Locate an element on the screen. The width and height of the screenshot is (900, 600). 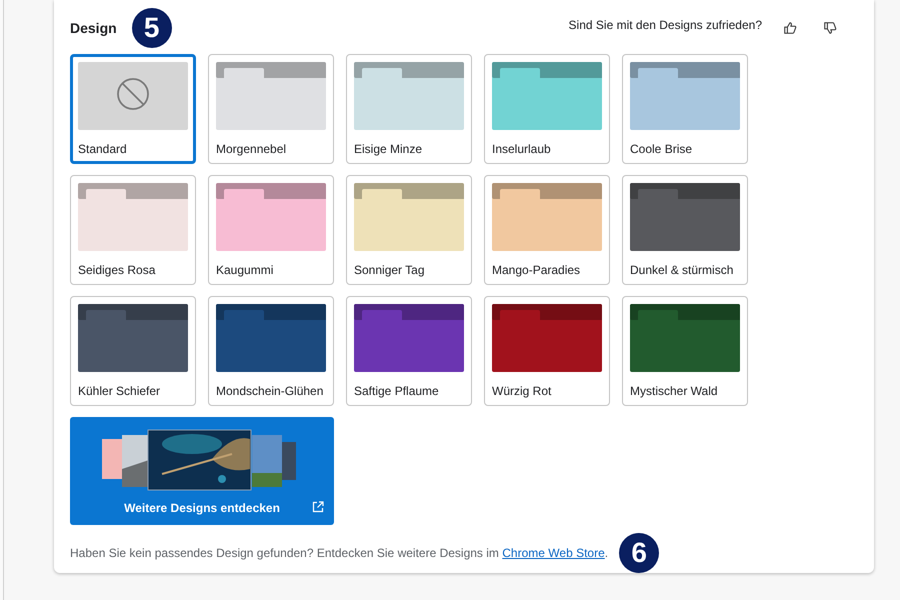
theme-tile: Kühler Schiefer is located at coordinates (133, 351).